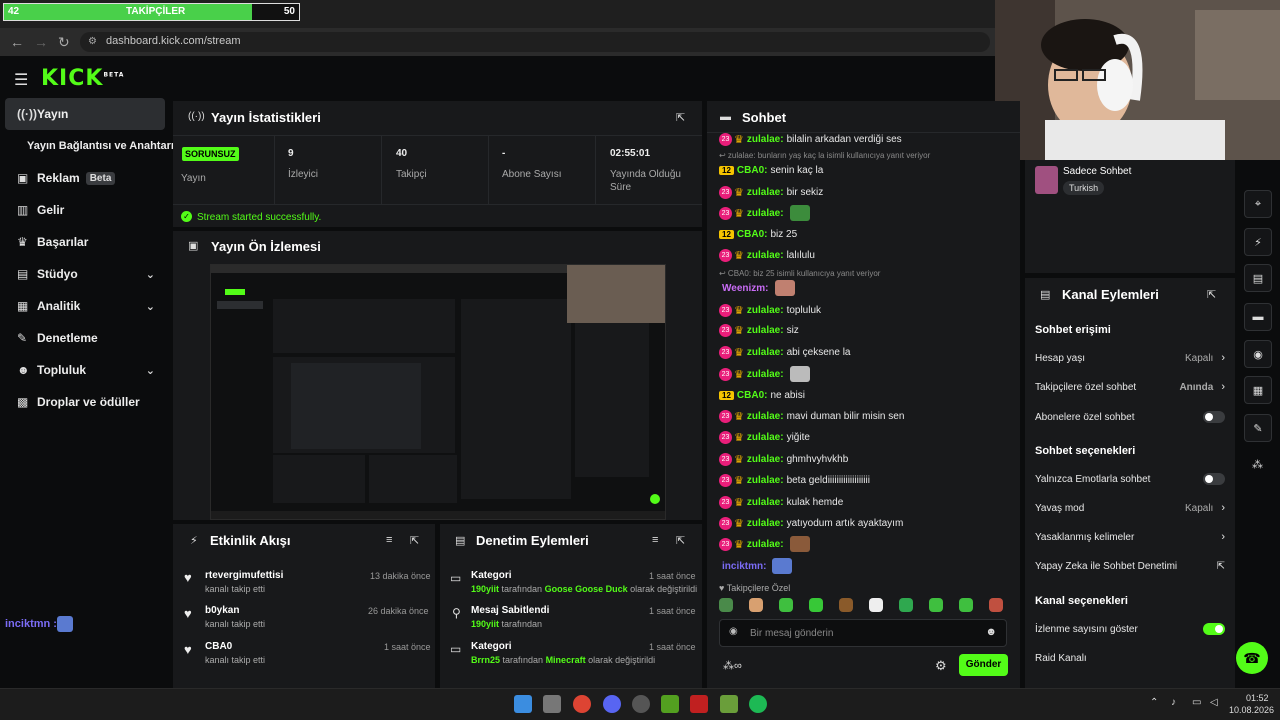  I want to click on volume-icon: ◁, so click(1214, 702).